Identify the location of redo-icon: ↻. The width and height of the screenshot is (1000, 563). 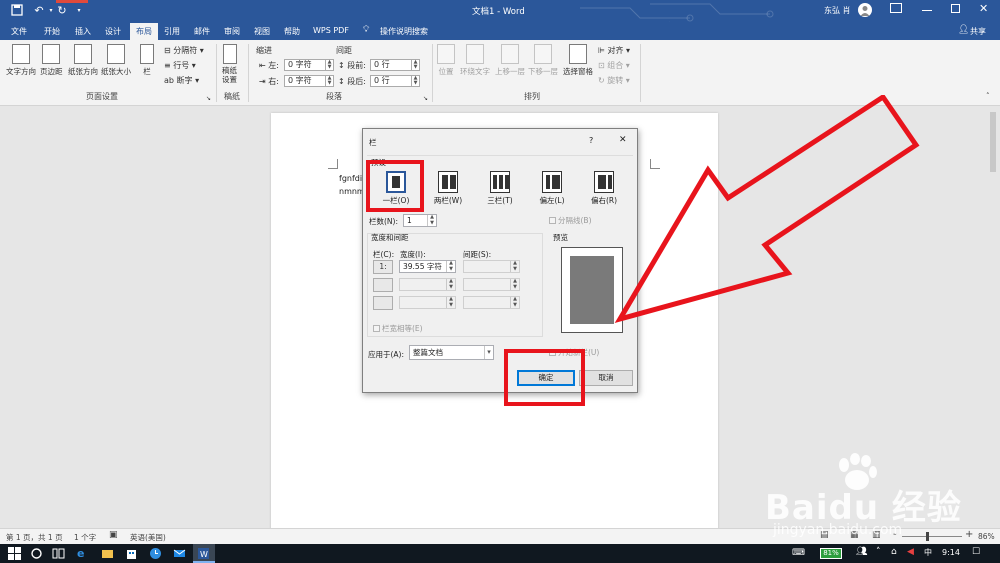
(62, 11).